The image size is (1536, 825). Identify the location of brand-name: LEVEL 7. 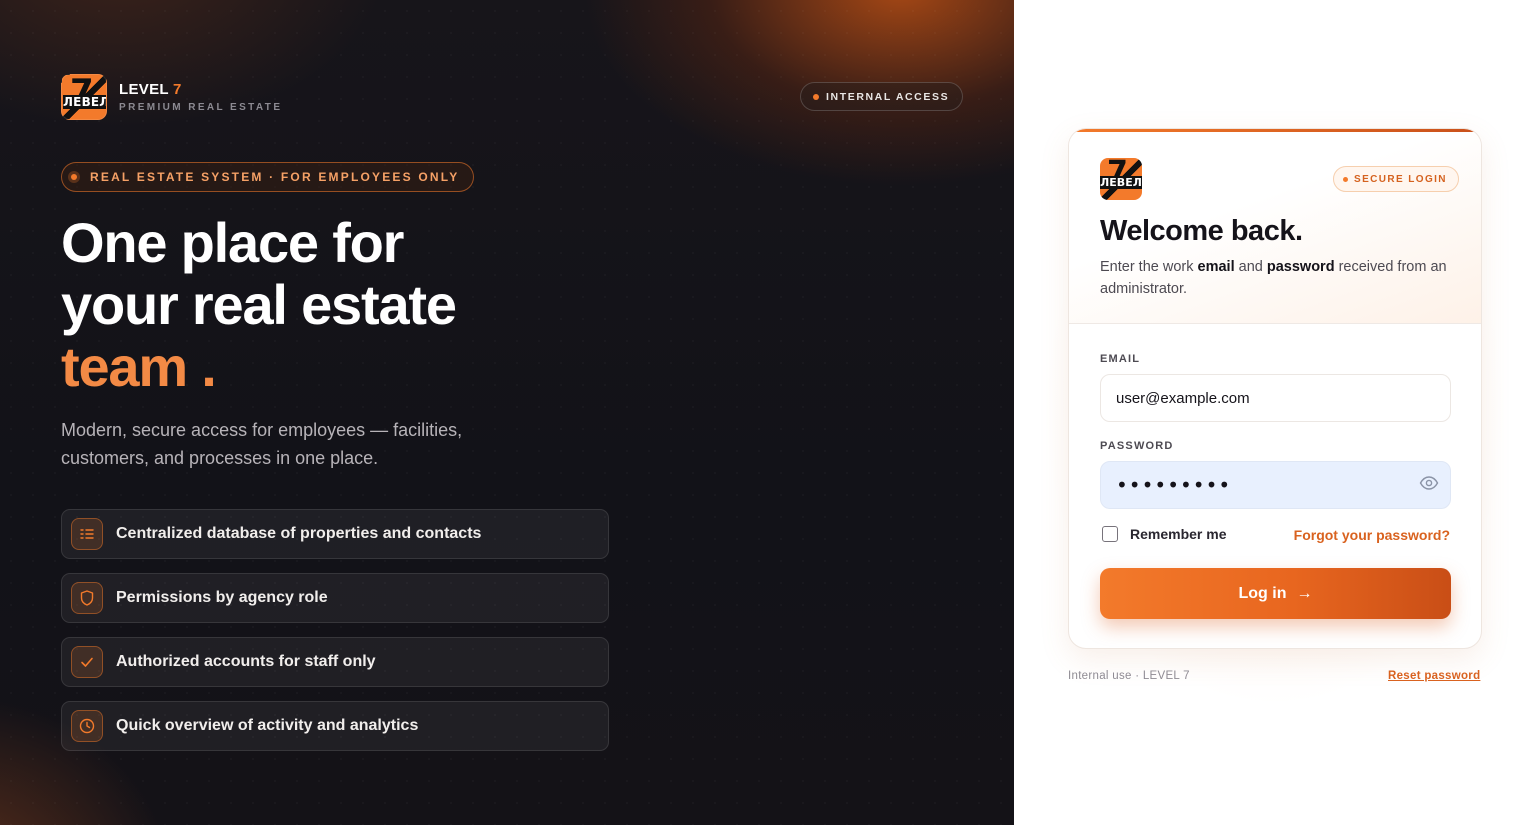
(200, 89).